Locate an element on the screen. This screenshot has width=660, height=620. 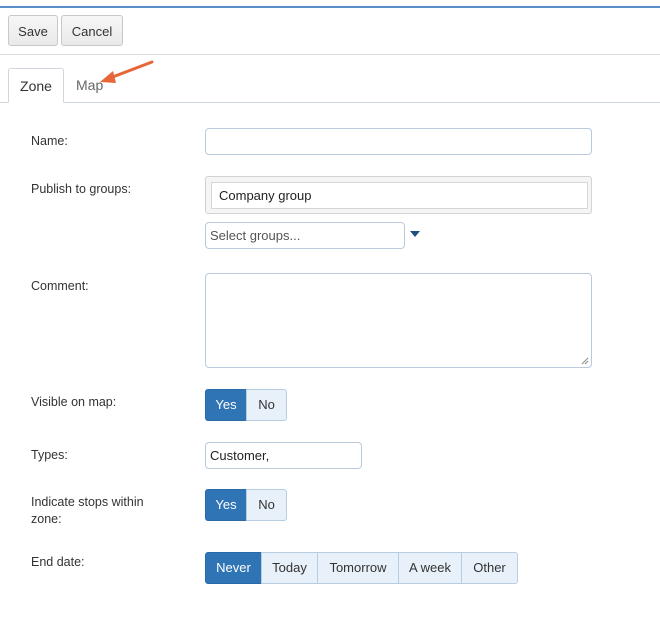
end-date-week: A week is located at coordinates (430, 568).